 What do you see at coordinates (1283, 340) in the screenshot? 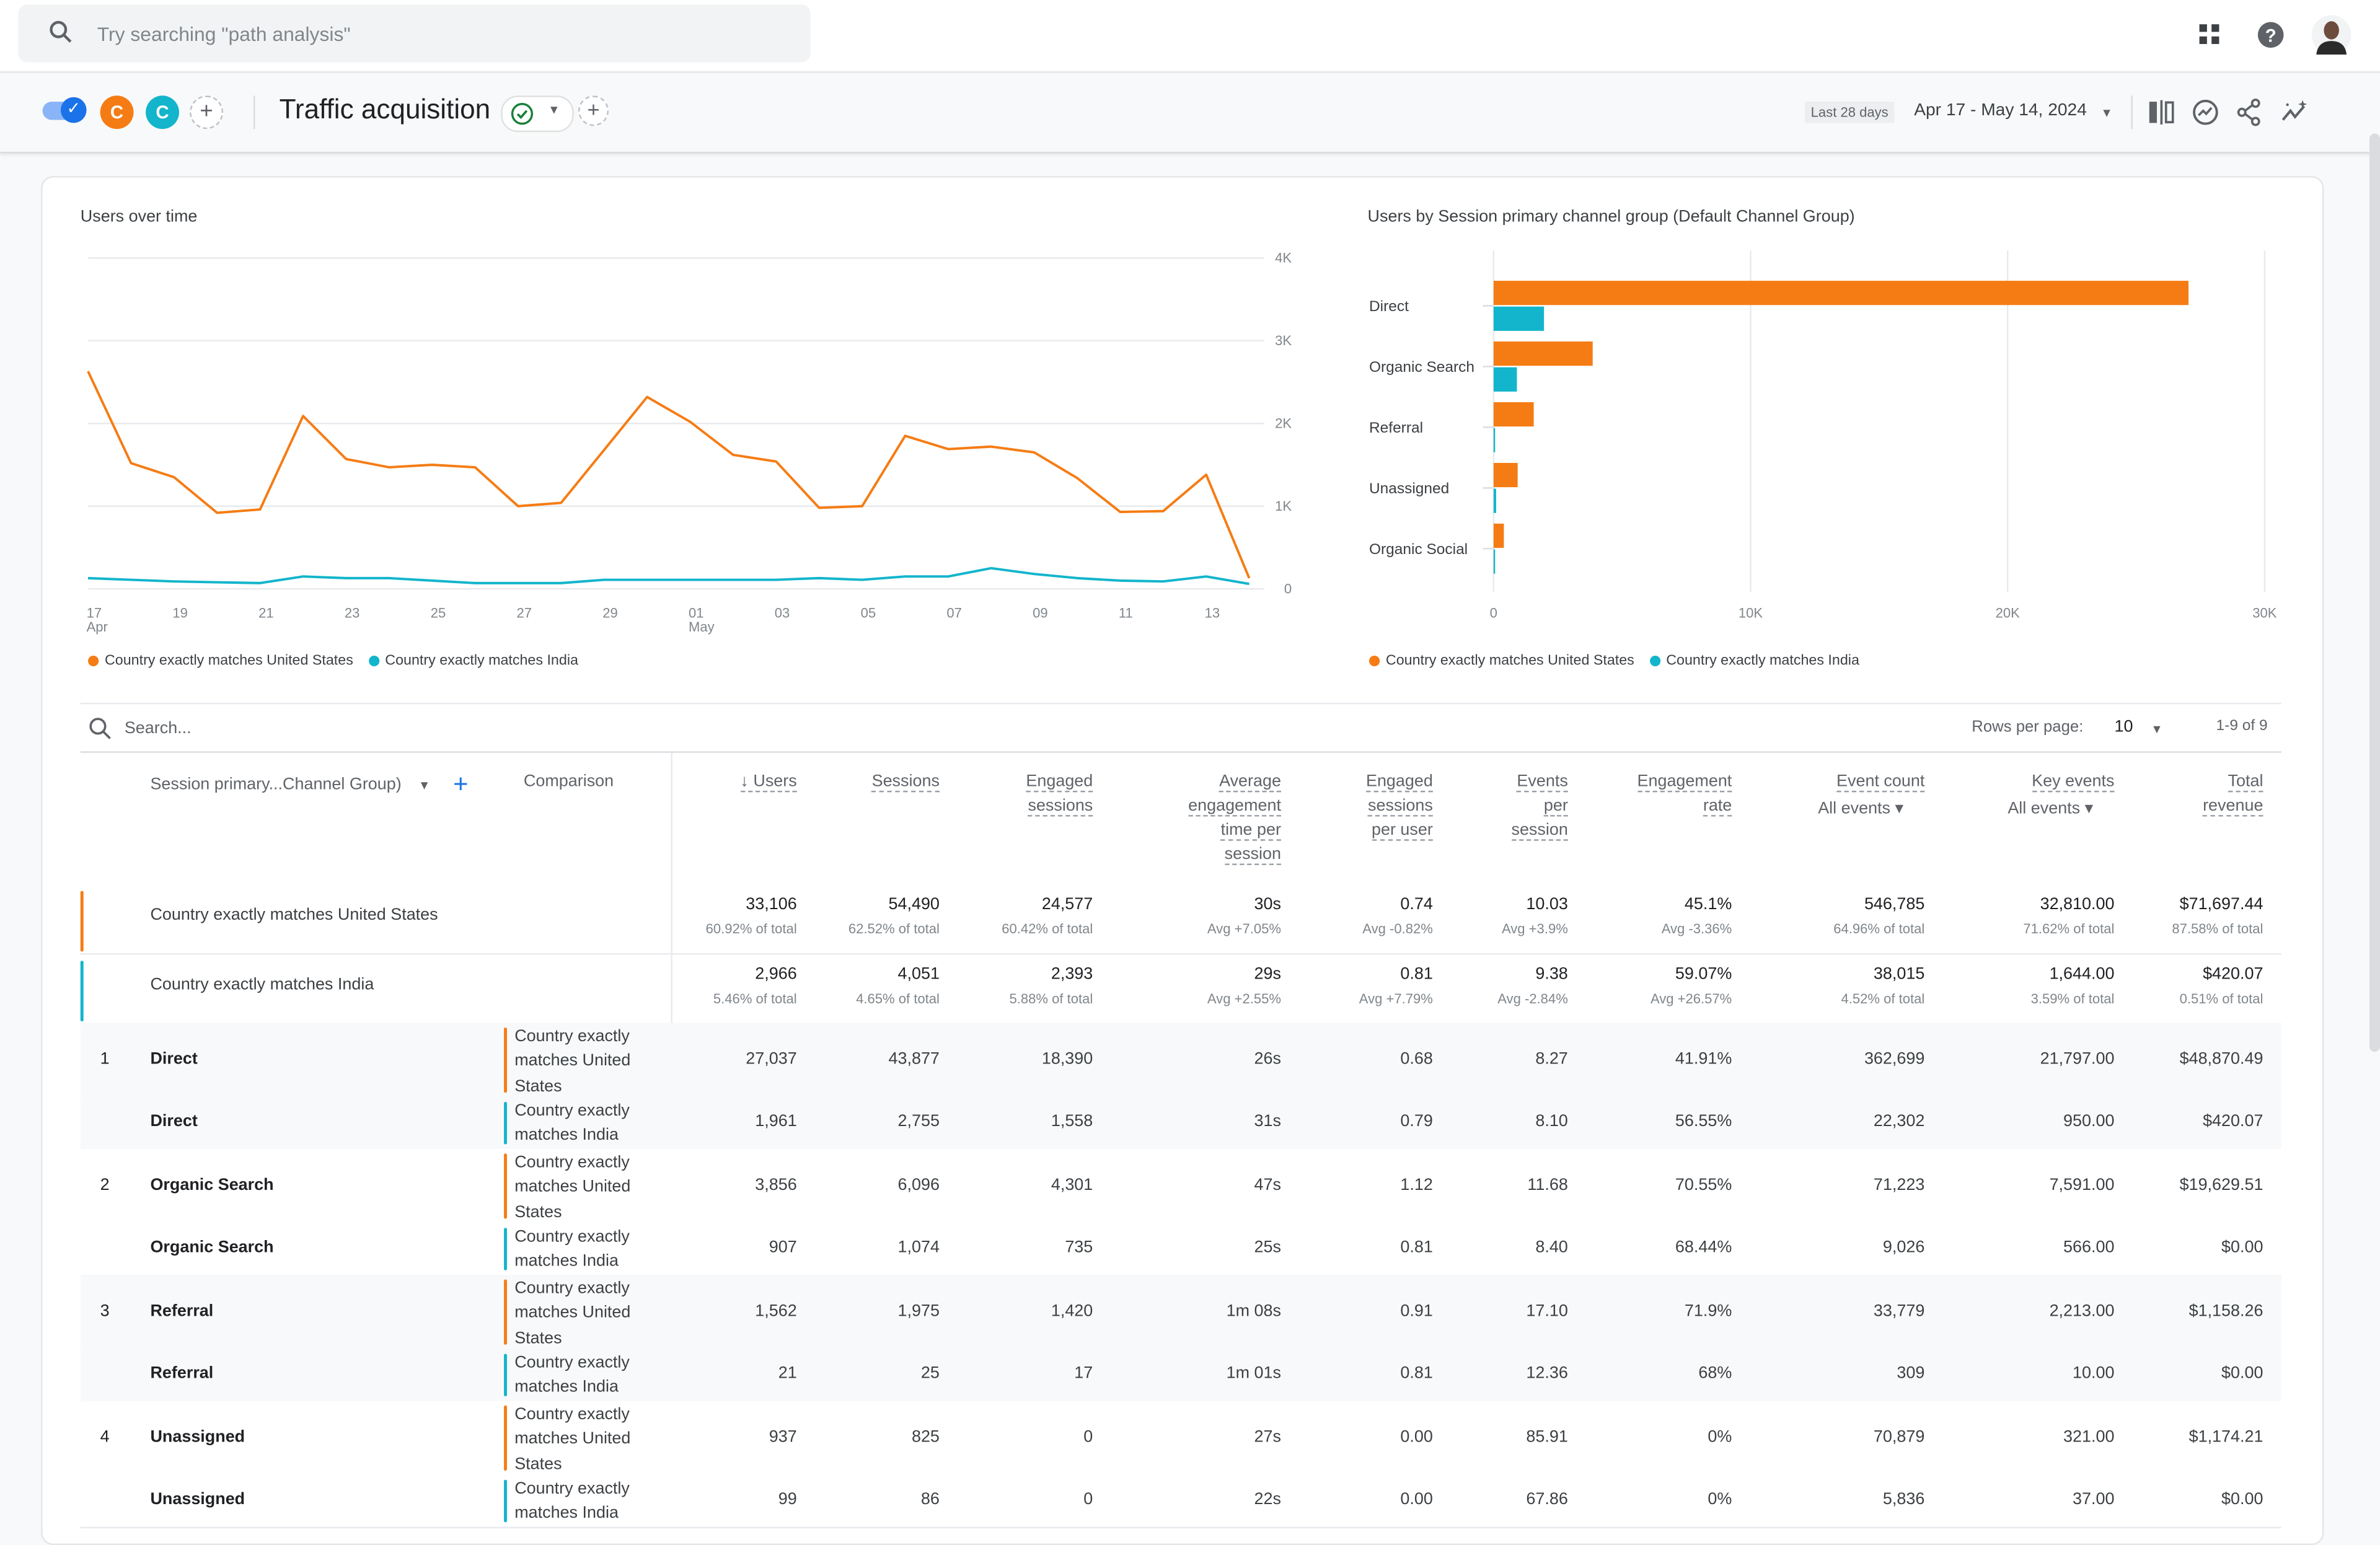
I see `y-tick-label: 3K` at bounding box center [1283, 340].